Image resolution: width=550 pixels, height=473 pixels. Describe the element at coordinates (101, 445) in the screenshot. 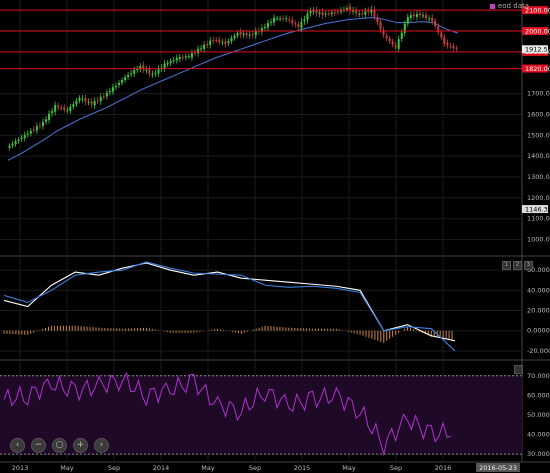

I see `scroll-right-button: ›` at that location.